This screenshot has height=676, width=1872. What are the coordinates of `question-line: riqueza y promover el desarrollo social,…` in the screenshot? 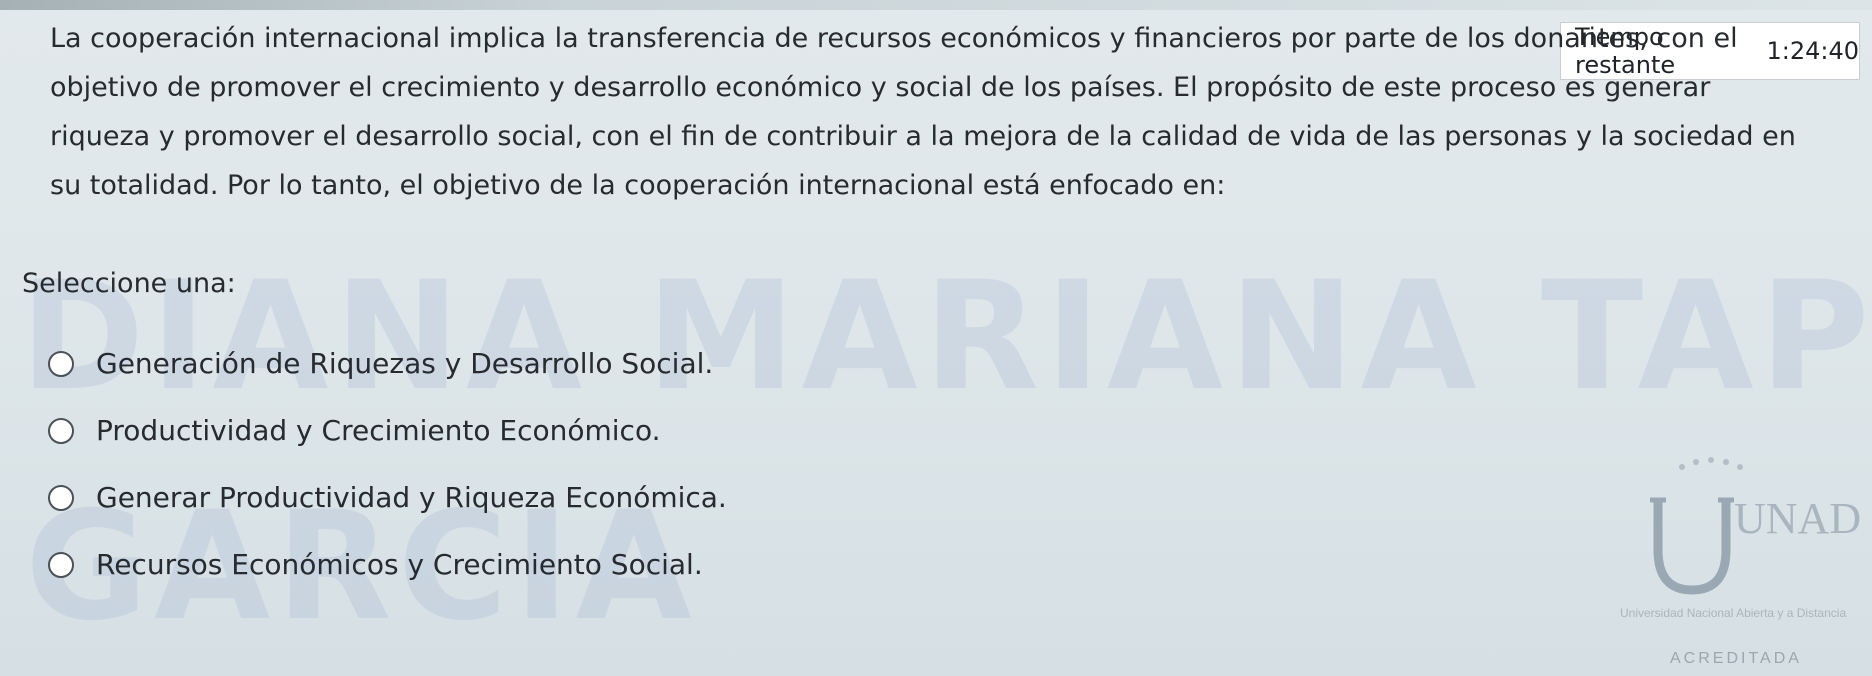 It's located at (923, 136).